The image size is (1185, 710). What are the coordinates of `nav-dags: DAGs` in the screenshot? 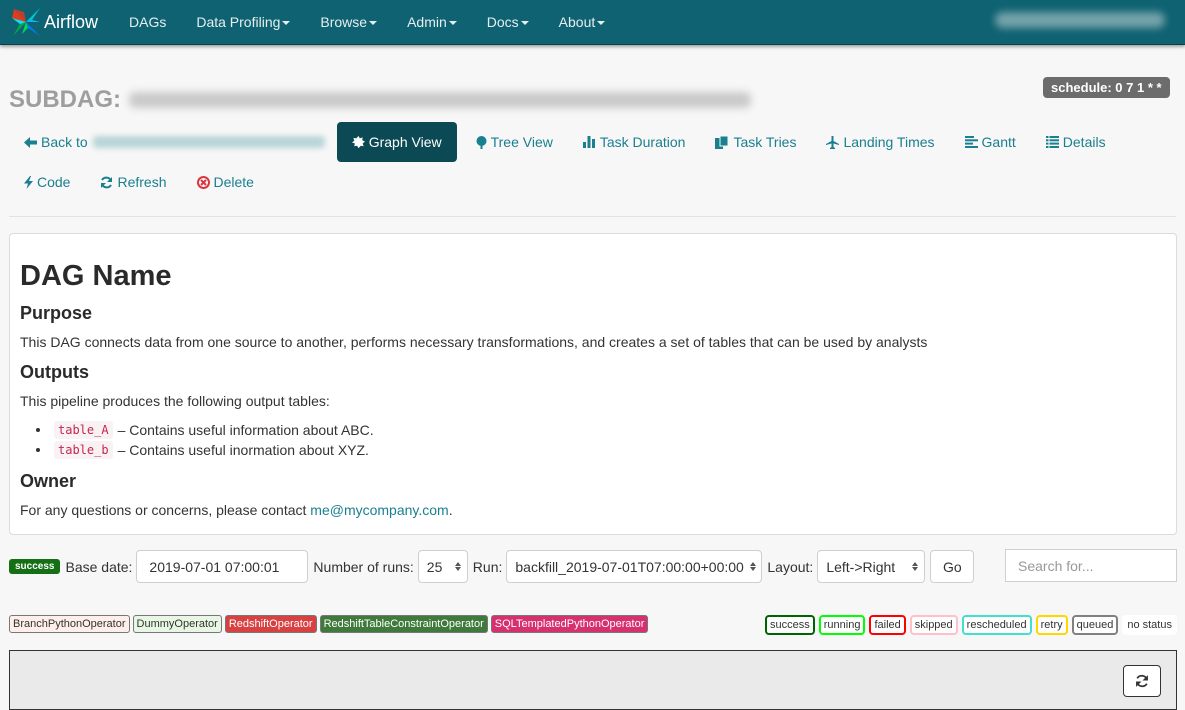 It's located at (147, 22).